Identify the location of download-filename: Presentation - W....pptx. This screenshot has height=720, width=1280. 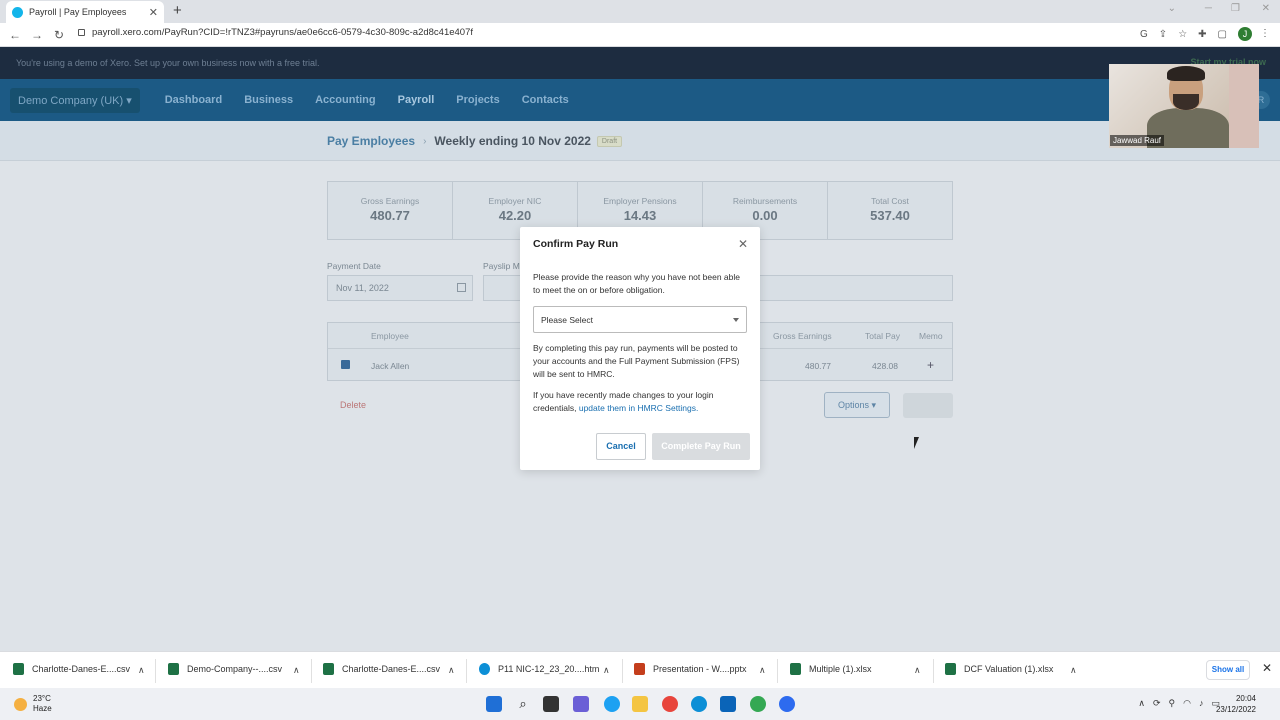
(700, 669).